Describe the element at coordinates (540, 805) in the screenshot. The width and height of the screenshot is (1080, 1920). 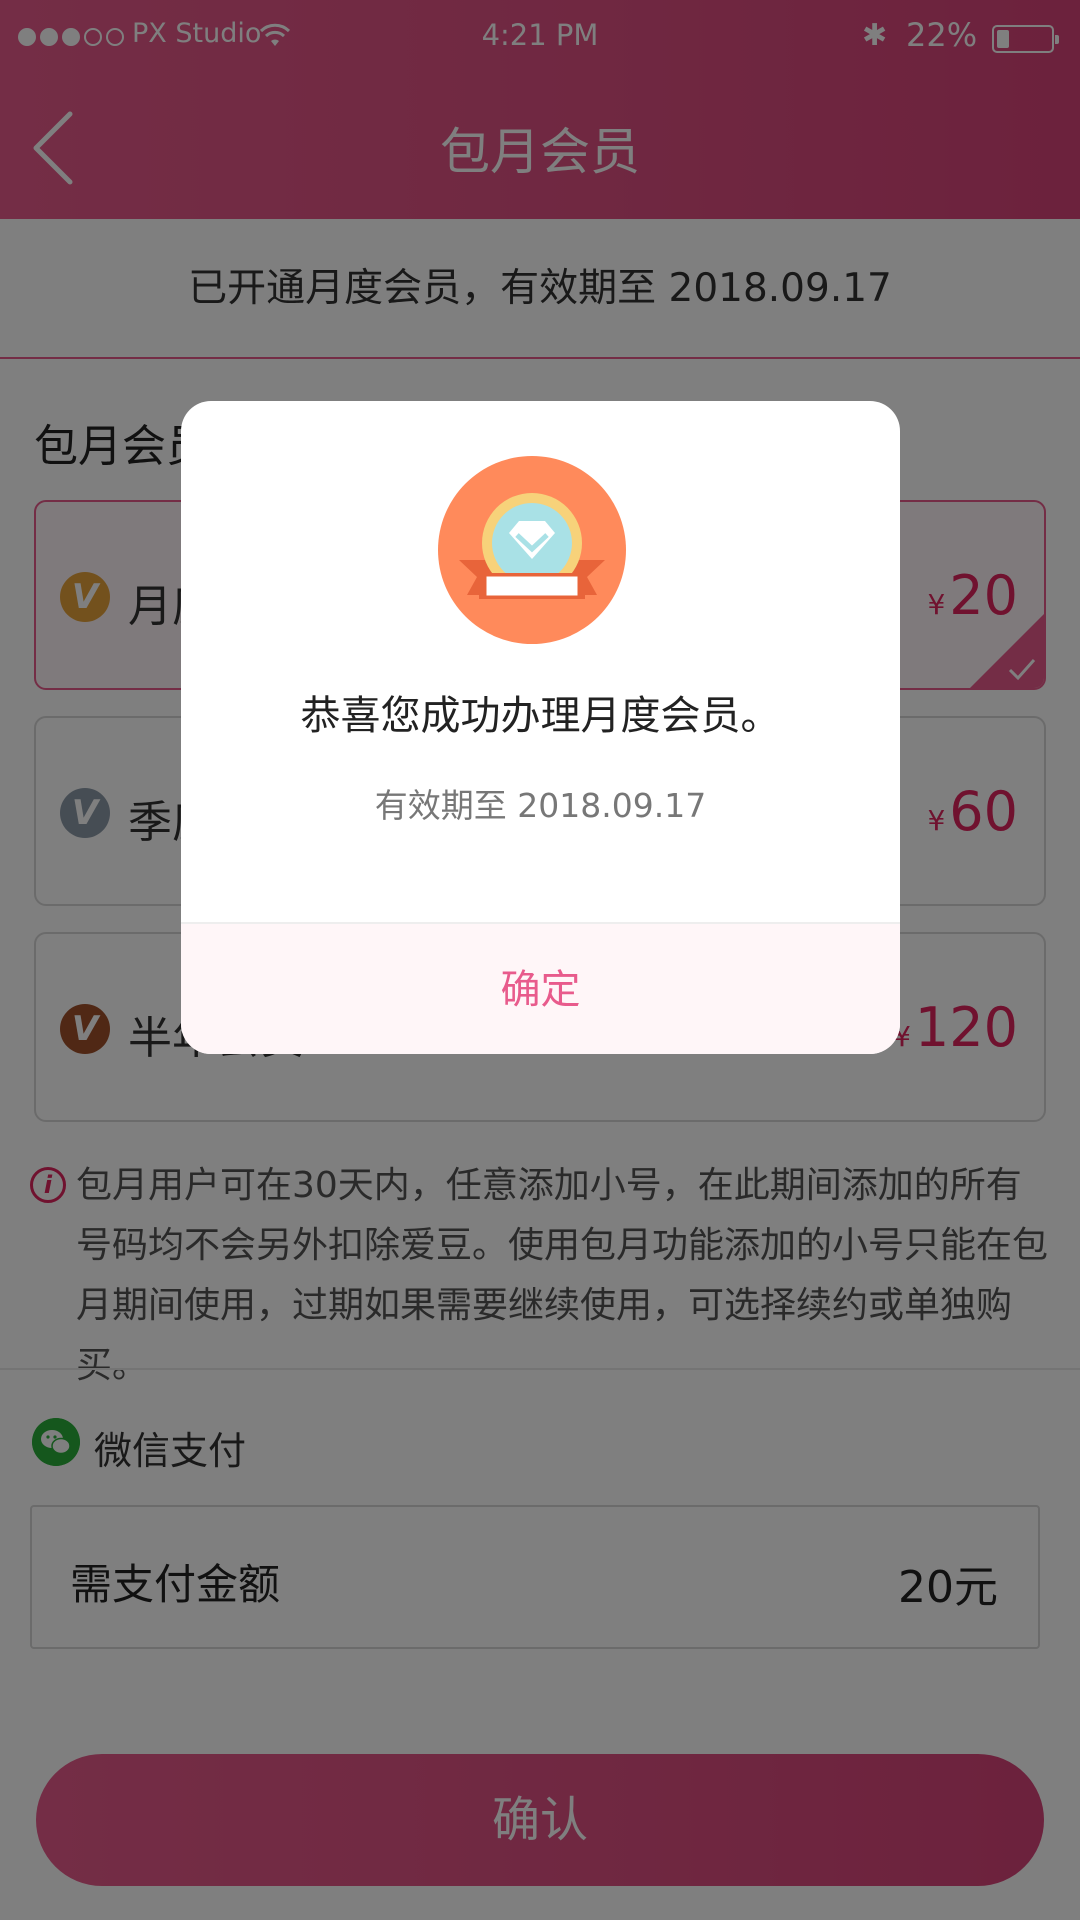
I see `dialog-subtitle: 有效期至 2018.09.17` at that location.